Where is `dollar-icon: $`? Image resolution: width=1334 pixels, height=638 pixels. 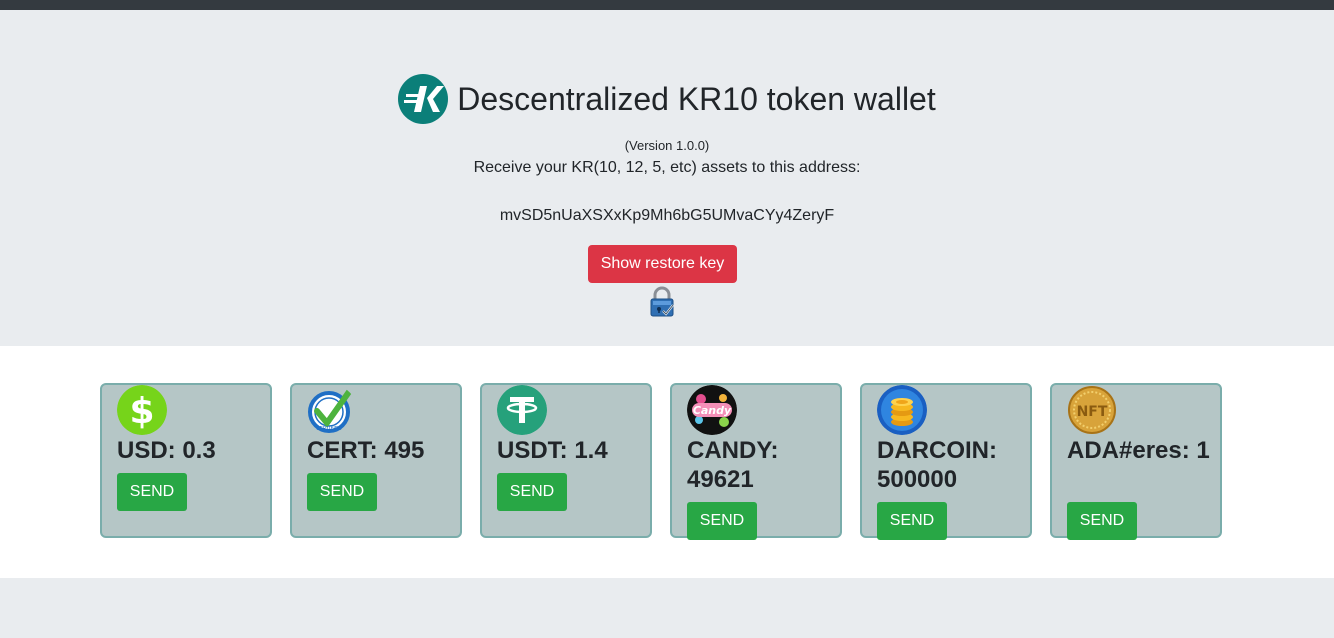
dollar-icon: $ is located at coordinates (142, 410).